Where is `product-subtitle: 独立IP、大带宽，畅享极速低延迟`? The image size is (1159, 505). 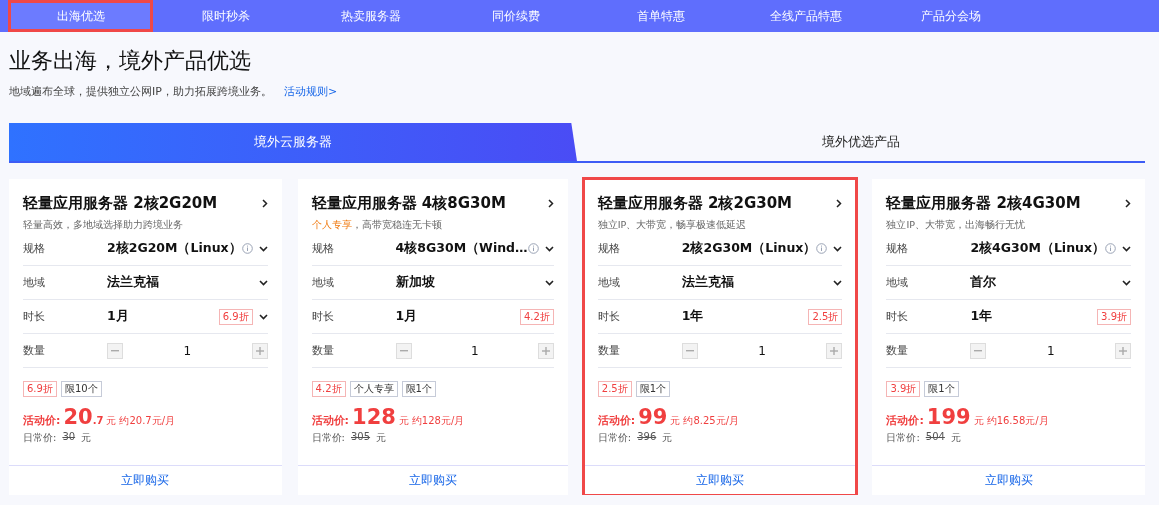
product-subtitle: 独立IP、大带宽，畅享极速低延迟 is located at coordinates (672, 225).